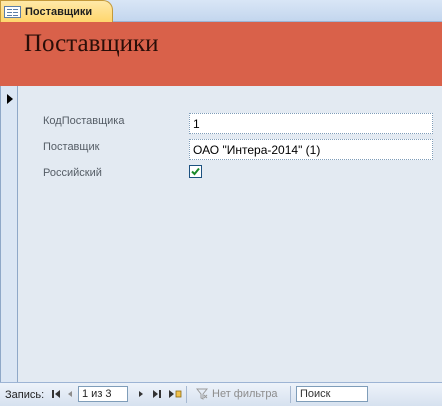 The image size is (442, 406). What do you see at coordinates (10, 99) in the screenshot?
I see `current-record-arrow-icon` at bounding box center [10, 99].